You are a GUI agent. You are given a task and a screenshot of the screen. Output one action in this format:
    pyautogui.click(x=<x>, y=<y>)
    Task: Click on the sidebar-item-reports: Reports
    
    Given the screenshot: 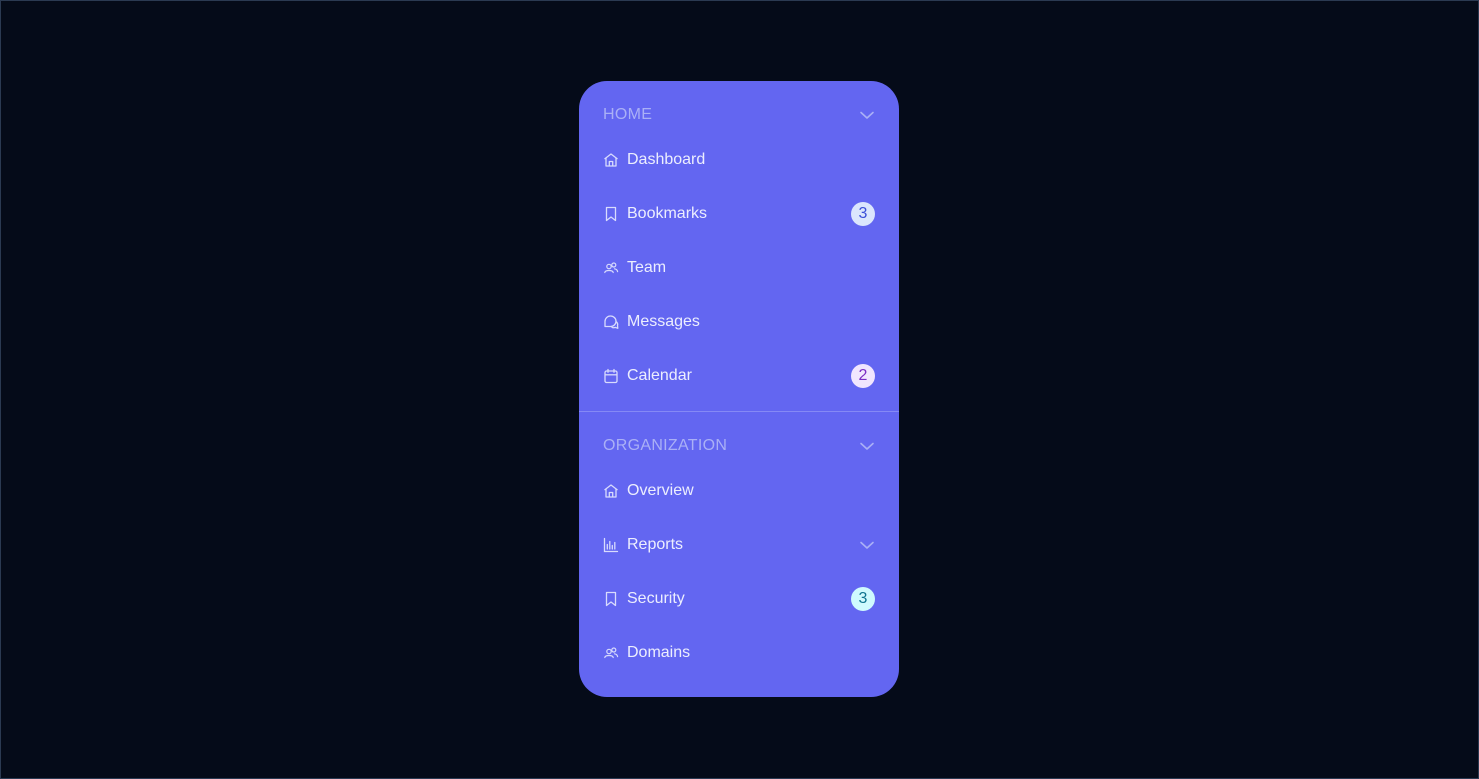 What is the action you would take?
    pyautogui.click(x=739, y=545)
    